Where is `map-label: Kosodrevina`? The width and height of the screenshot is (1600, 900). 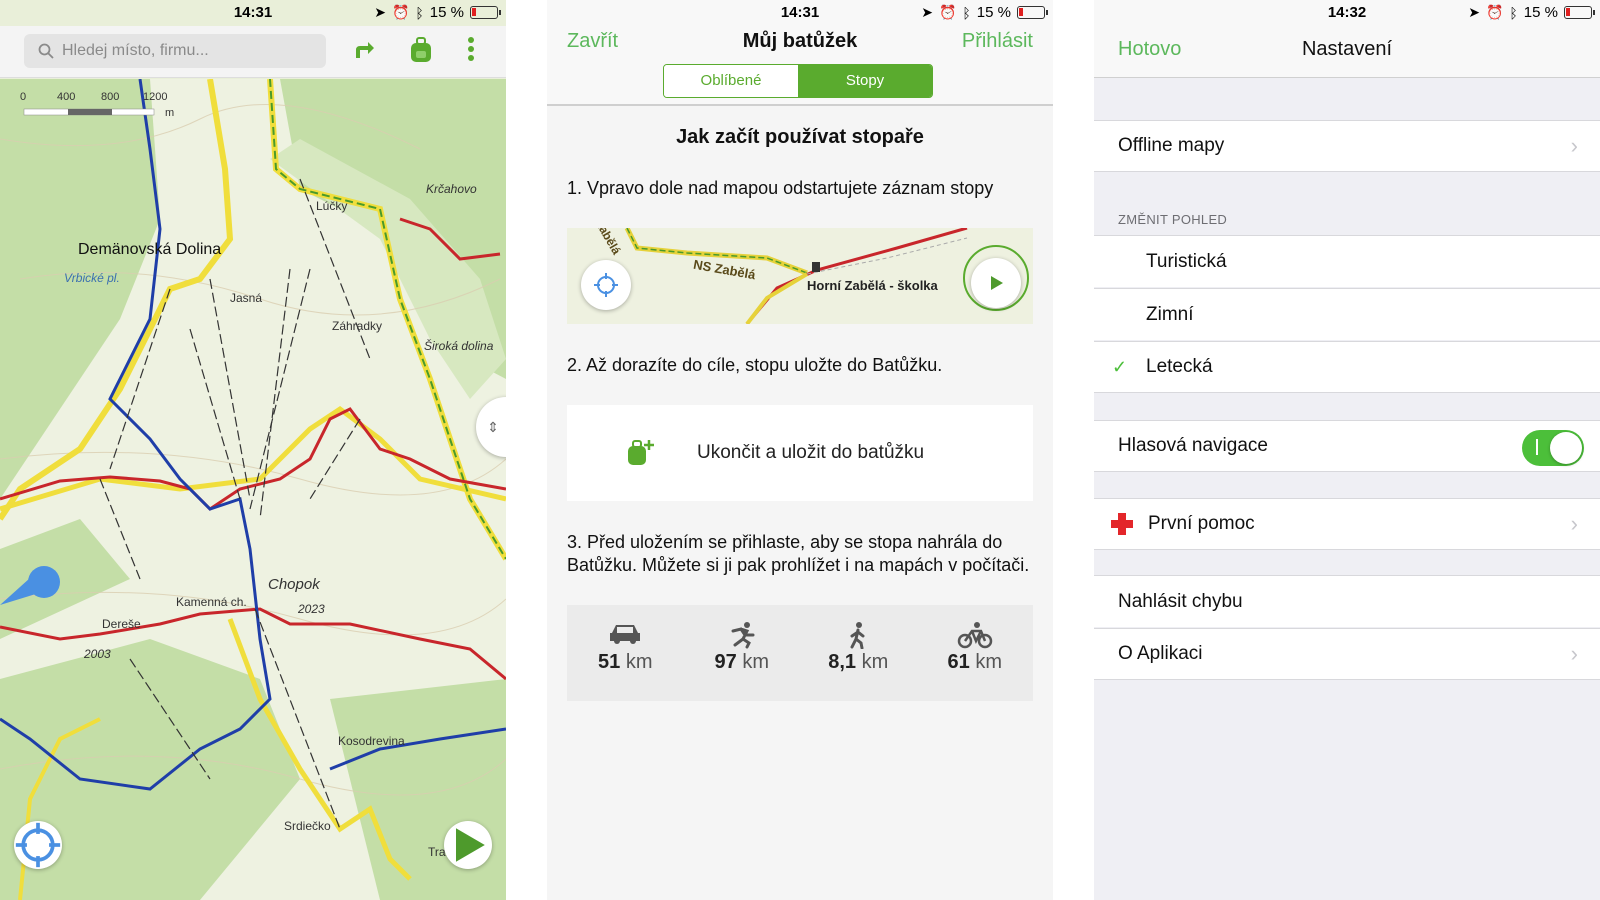
map-label: Kosodrevina is located at coordinates (371, 741).